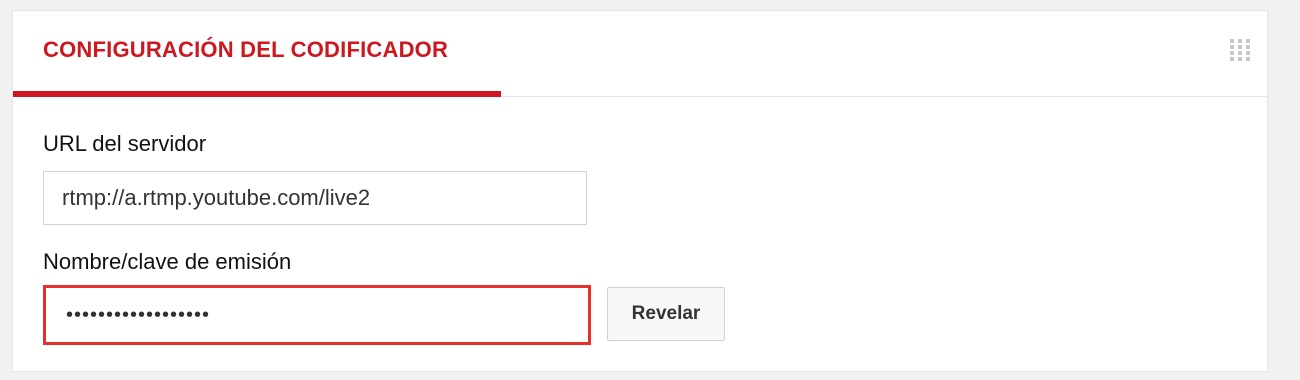 This screenshot has height=380, width=1300. Describe the element at coordinates (315, 198) in the screenshot. I see `server-url-input` at that location.